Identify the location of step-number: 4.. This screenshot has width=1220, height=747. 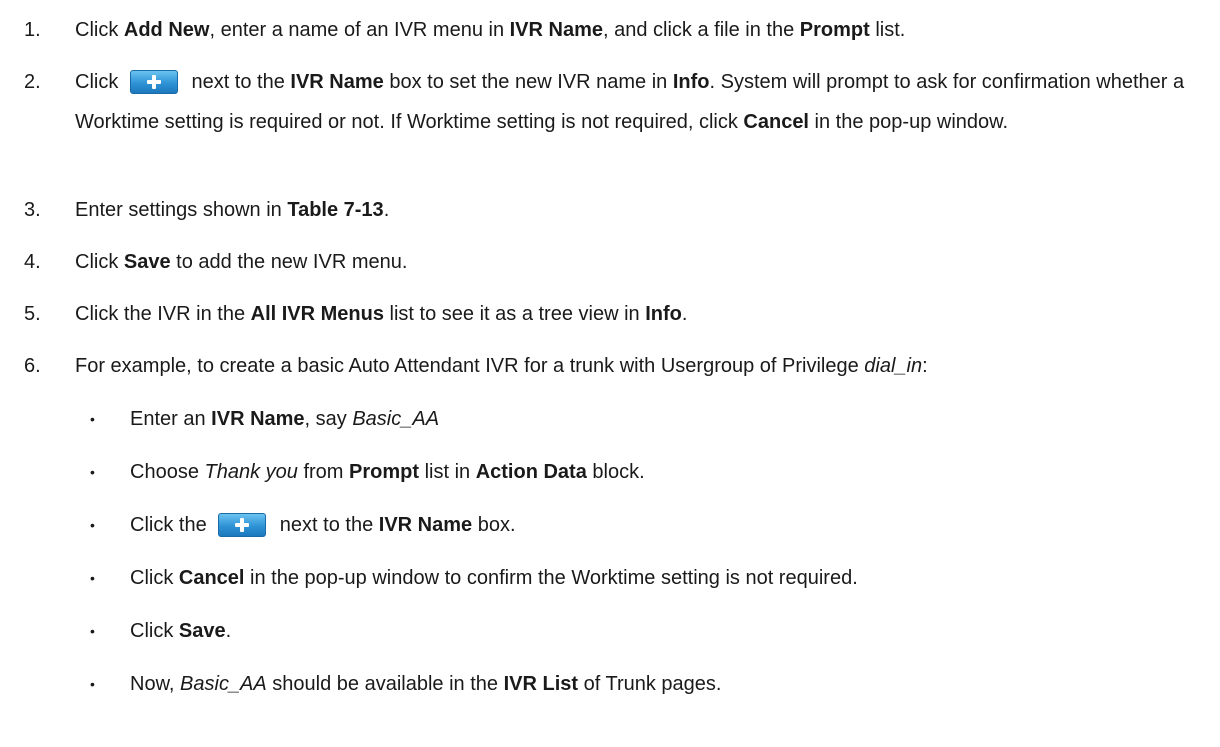
(32, 262).